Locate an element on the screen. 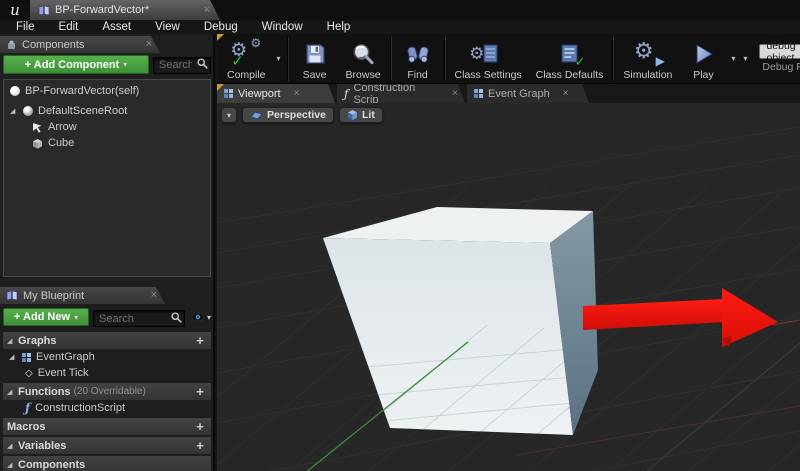 Image resolution: width=800 pixels, height=471 pixels. lit-cube-icon is located at coordinates (352, 115).